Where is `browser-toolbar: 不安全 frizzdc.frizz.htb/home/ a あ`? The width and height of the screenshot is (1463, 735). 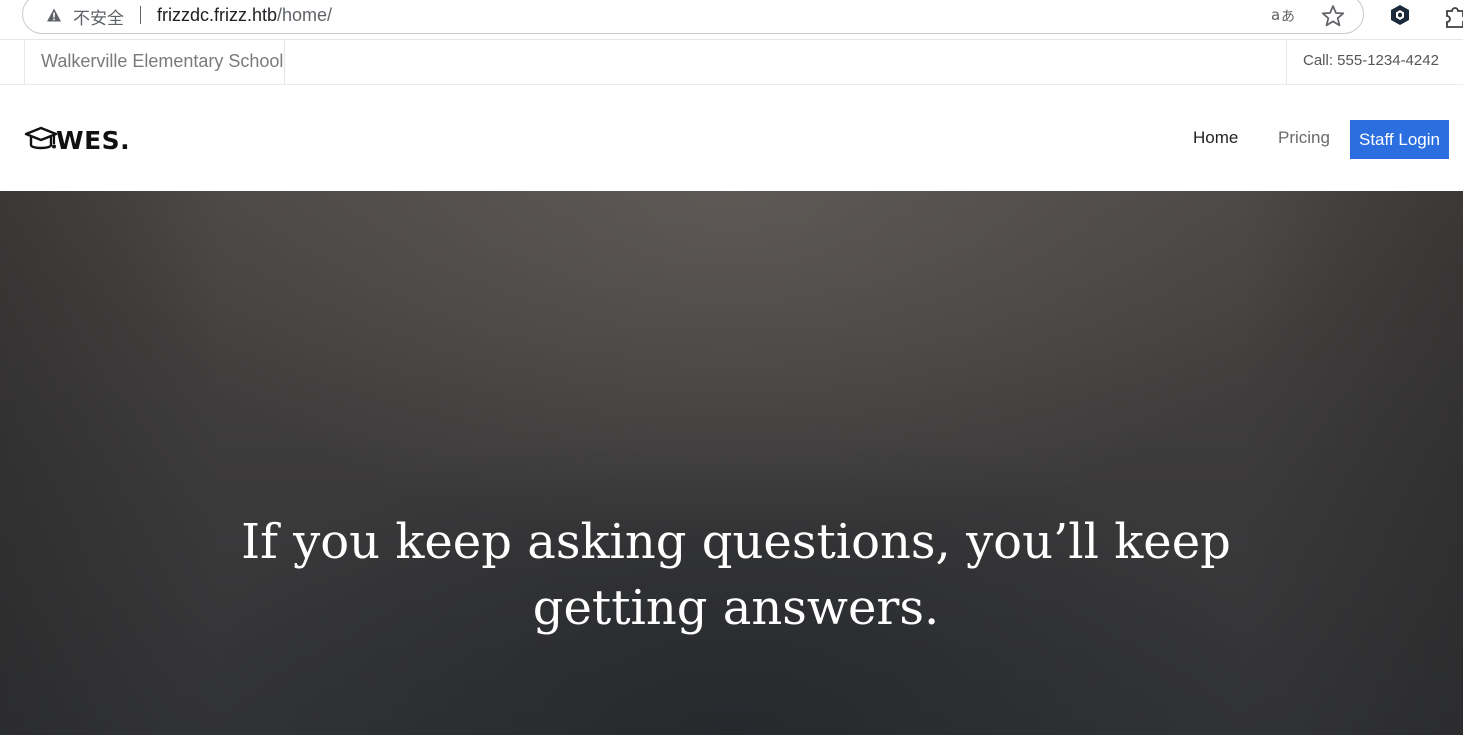
browser-toolbar: 不安全 frizzdc.frizz.htb/home/ a あ is located at coordinates (731, 20).